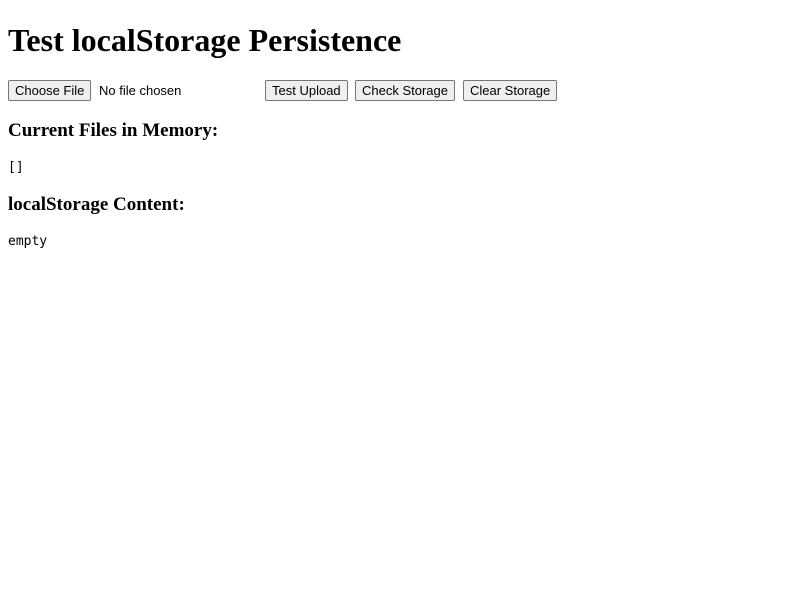 The height and width of the screenshot is (600, 800). What do you see at coordinates (140, 90) in the screenshot?
I see `file-status-text: No file chosen` at bounding box center [140, 90].